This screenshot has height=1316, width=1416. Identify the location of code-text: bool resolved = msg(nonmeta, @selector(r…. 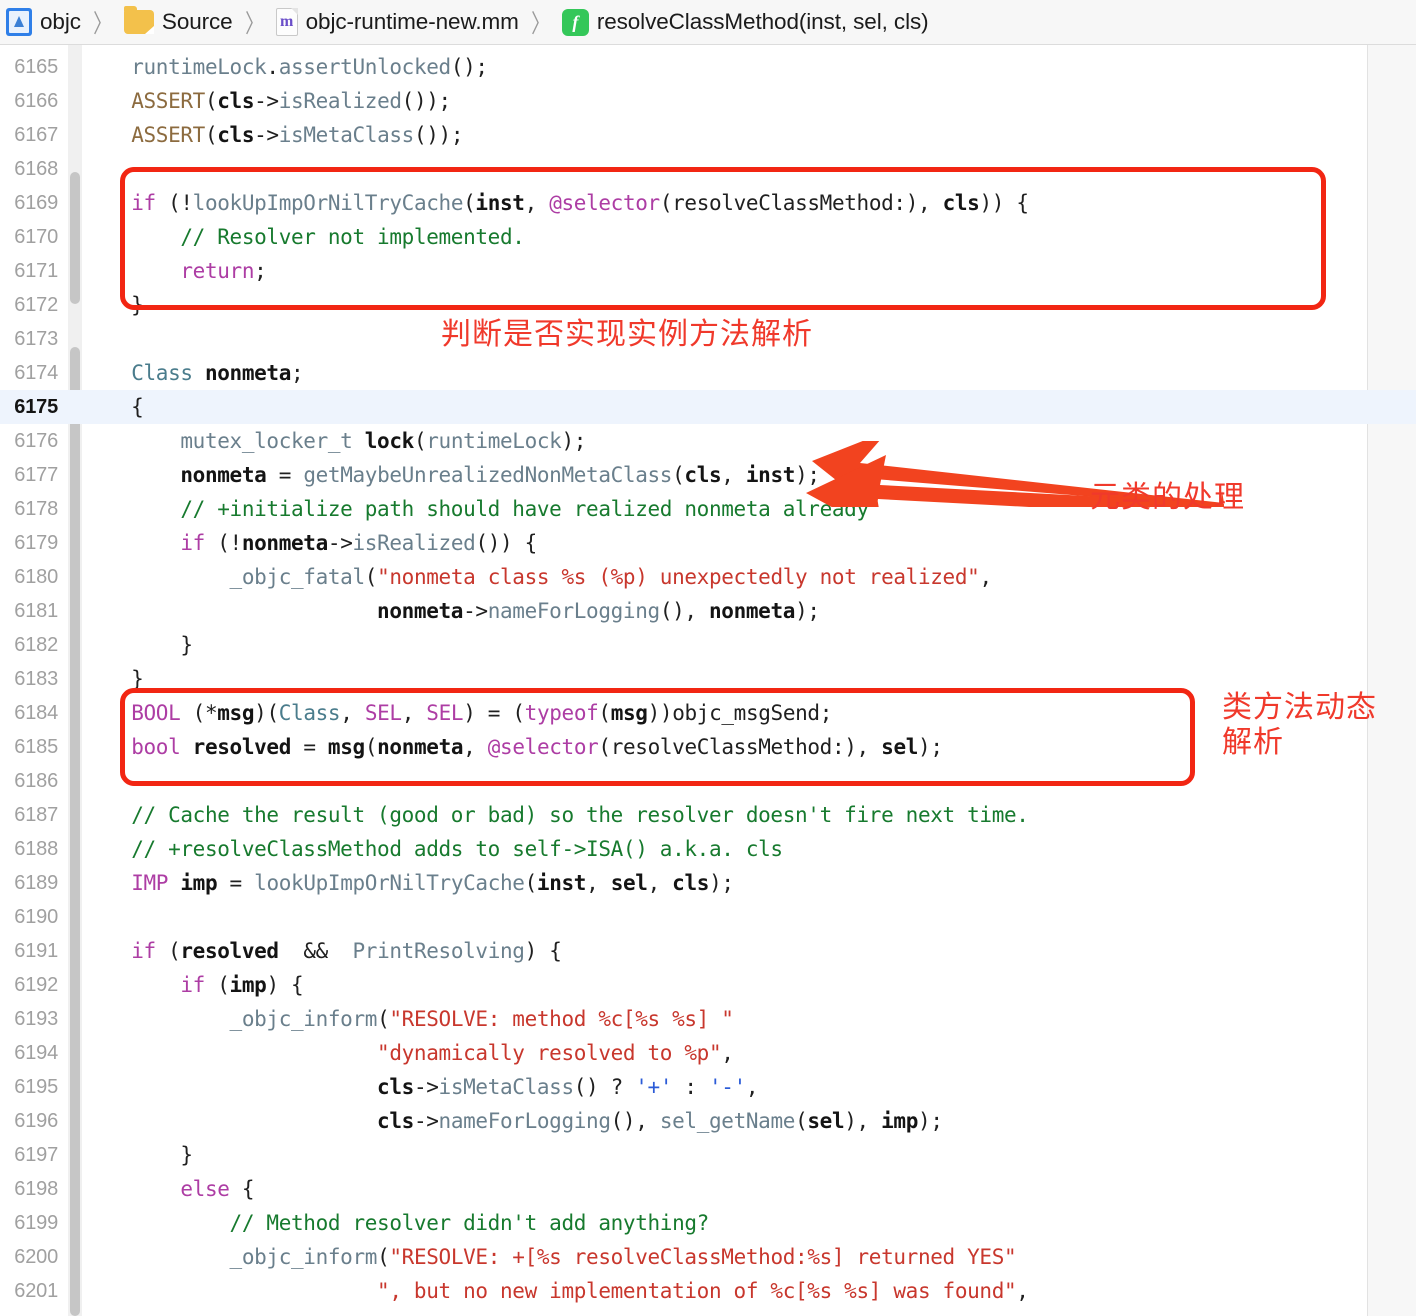
(512, 747).